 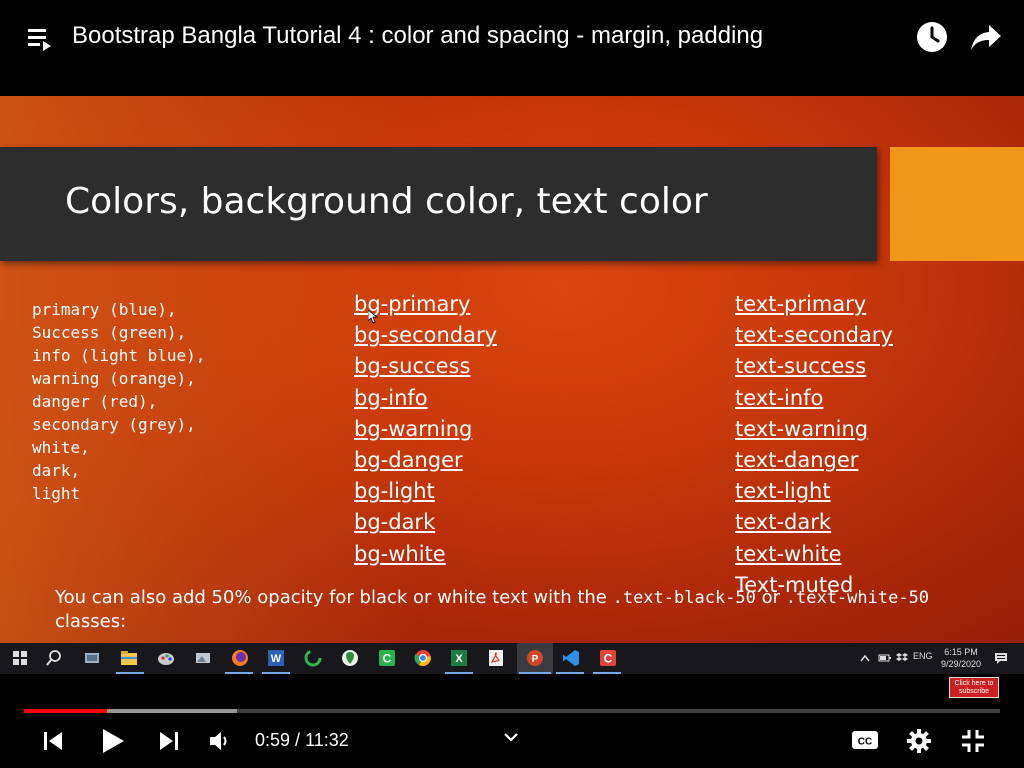 What do you see at coordinates (571, 658) in the screenshot?
I see `vscode-icon` at bounding box center [571, 658].